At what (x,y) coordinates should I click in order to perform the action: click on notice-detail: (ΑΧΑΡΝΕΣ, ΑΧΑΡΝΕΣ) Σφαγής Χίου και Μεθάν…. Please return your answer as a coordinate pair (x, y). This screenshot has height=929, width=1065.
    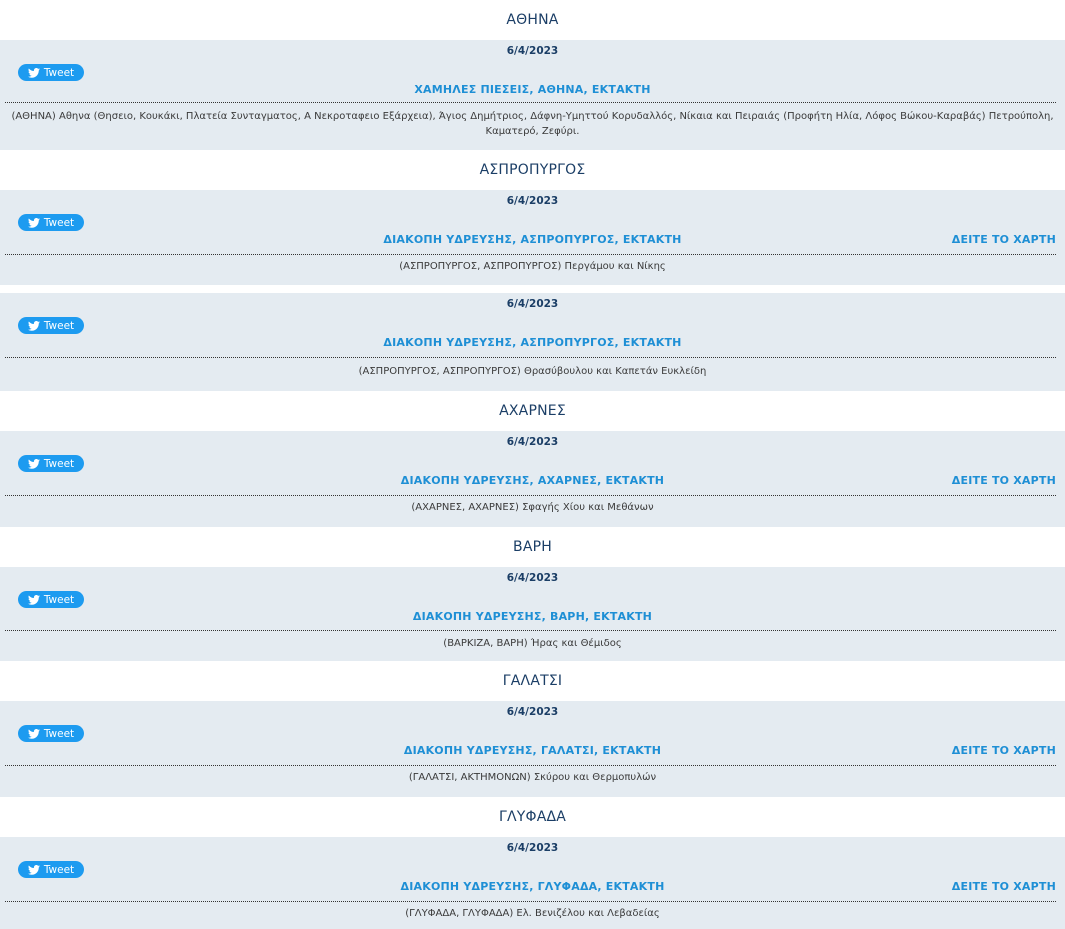
    Looking at the image, I should click on (532, 507).